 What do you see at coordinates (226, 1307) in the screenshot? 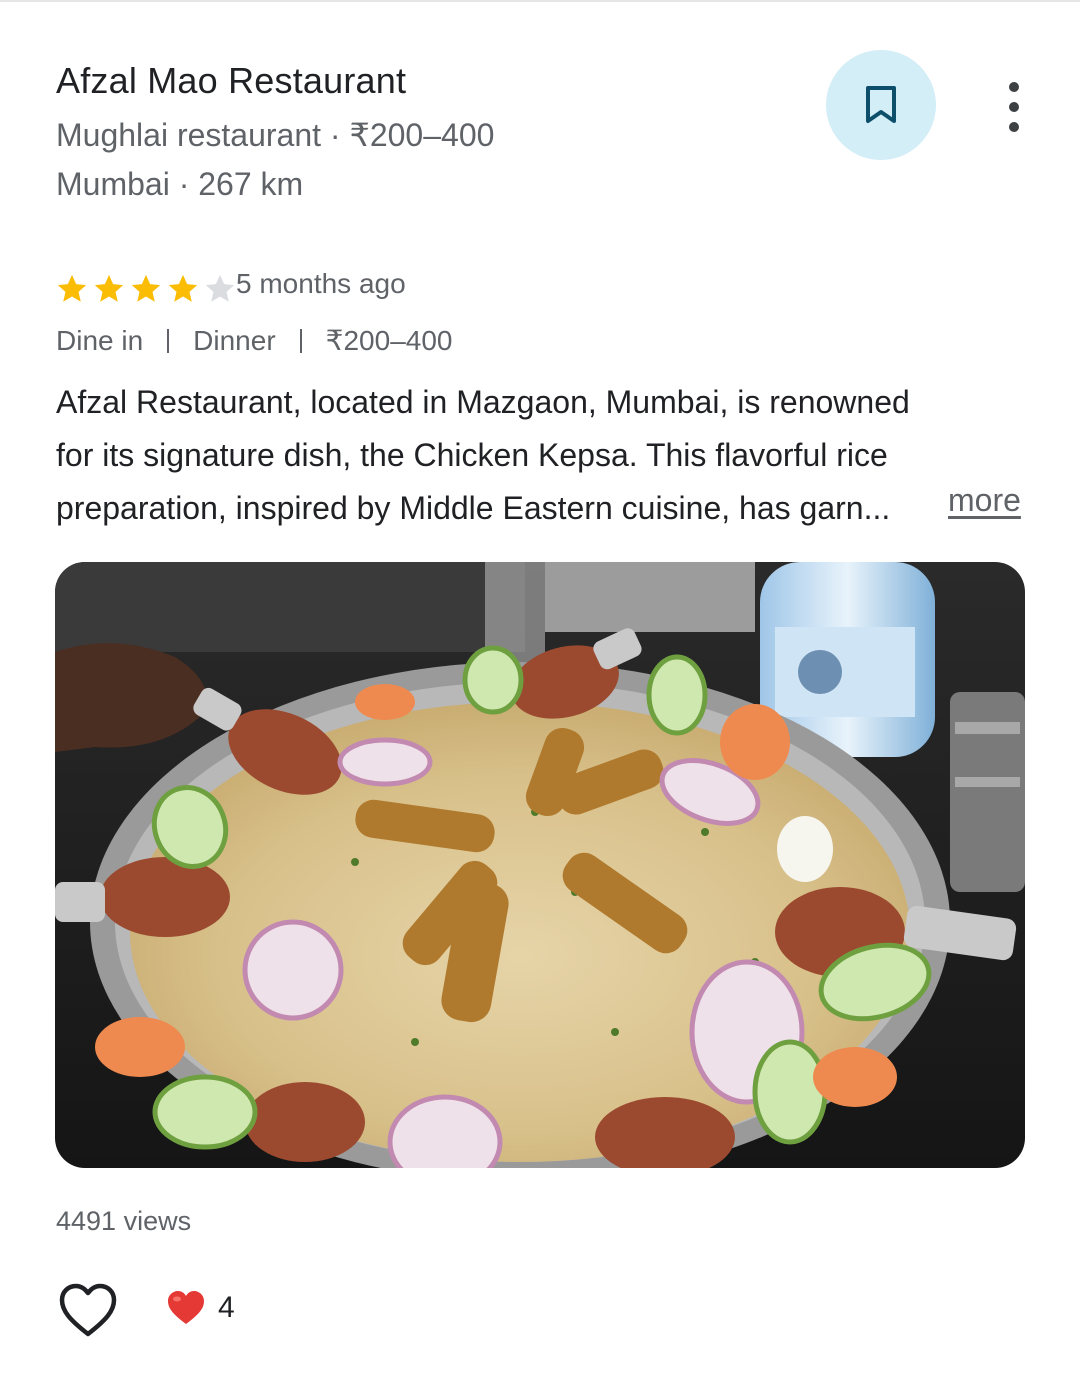
I see `reaction-count: 4` at bounding box center [226, 1307].